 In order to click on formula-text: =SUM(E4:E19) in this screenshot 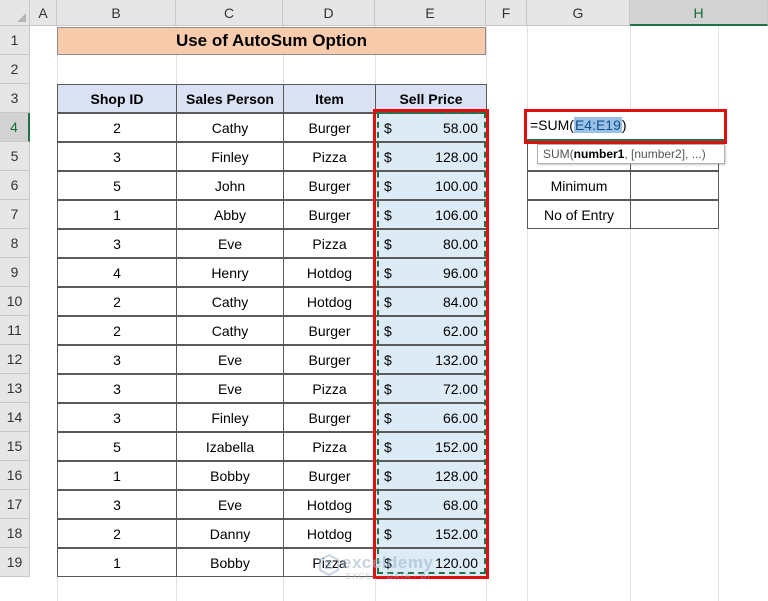, I will do `click(578, 125)`.